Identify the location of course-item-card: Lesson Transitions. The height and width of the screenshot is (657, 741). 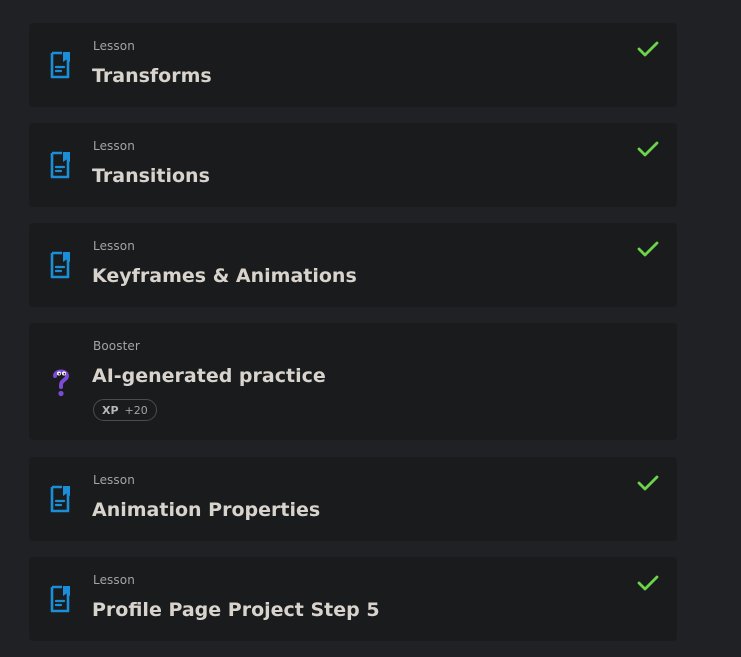
(353, 165).